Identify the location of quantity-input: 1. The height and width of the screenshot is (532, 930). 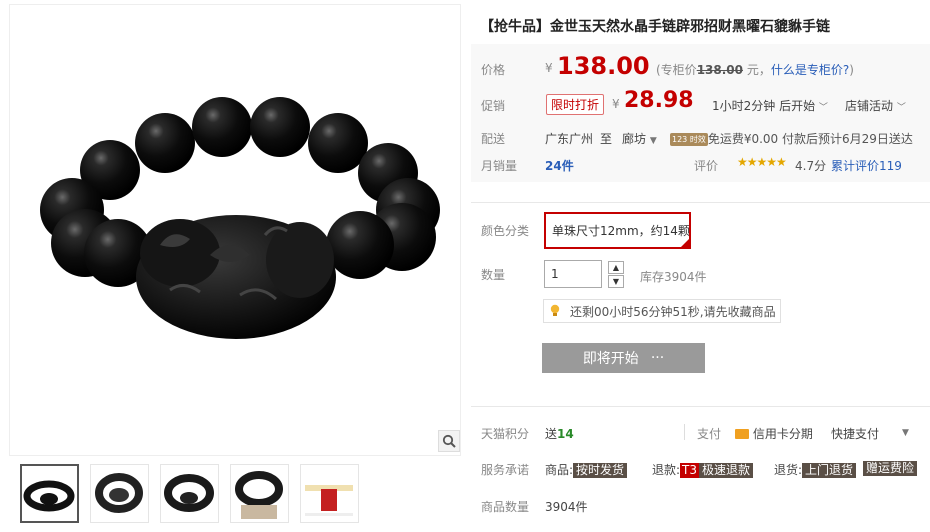
(573, 274).